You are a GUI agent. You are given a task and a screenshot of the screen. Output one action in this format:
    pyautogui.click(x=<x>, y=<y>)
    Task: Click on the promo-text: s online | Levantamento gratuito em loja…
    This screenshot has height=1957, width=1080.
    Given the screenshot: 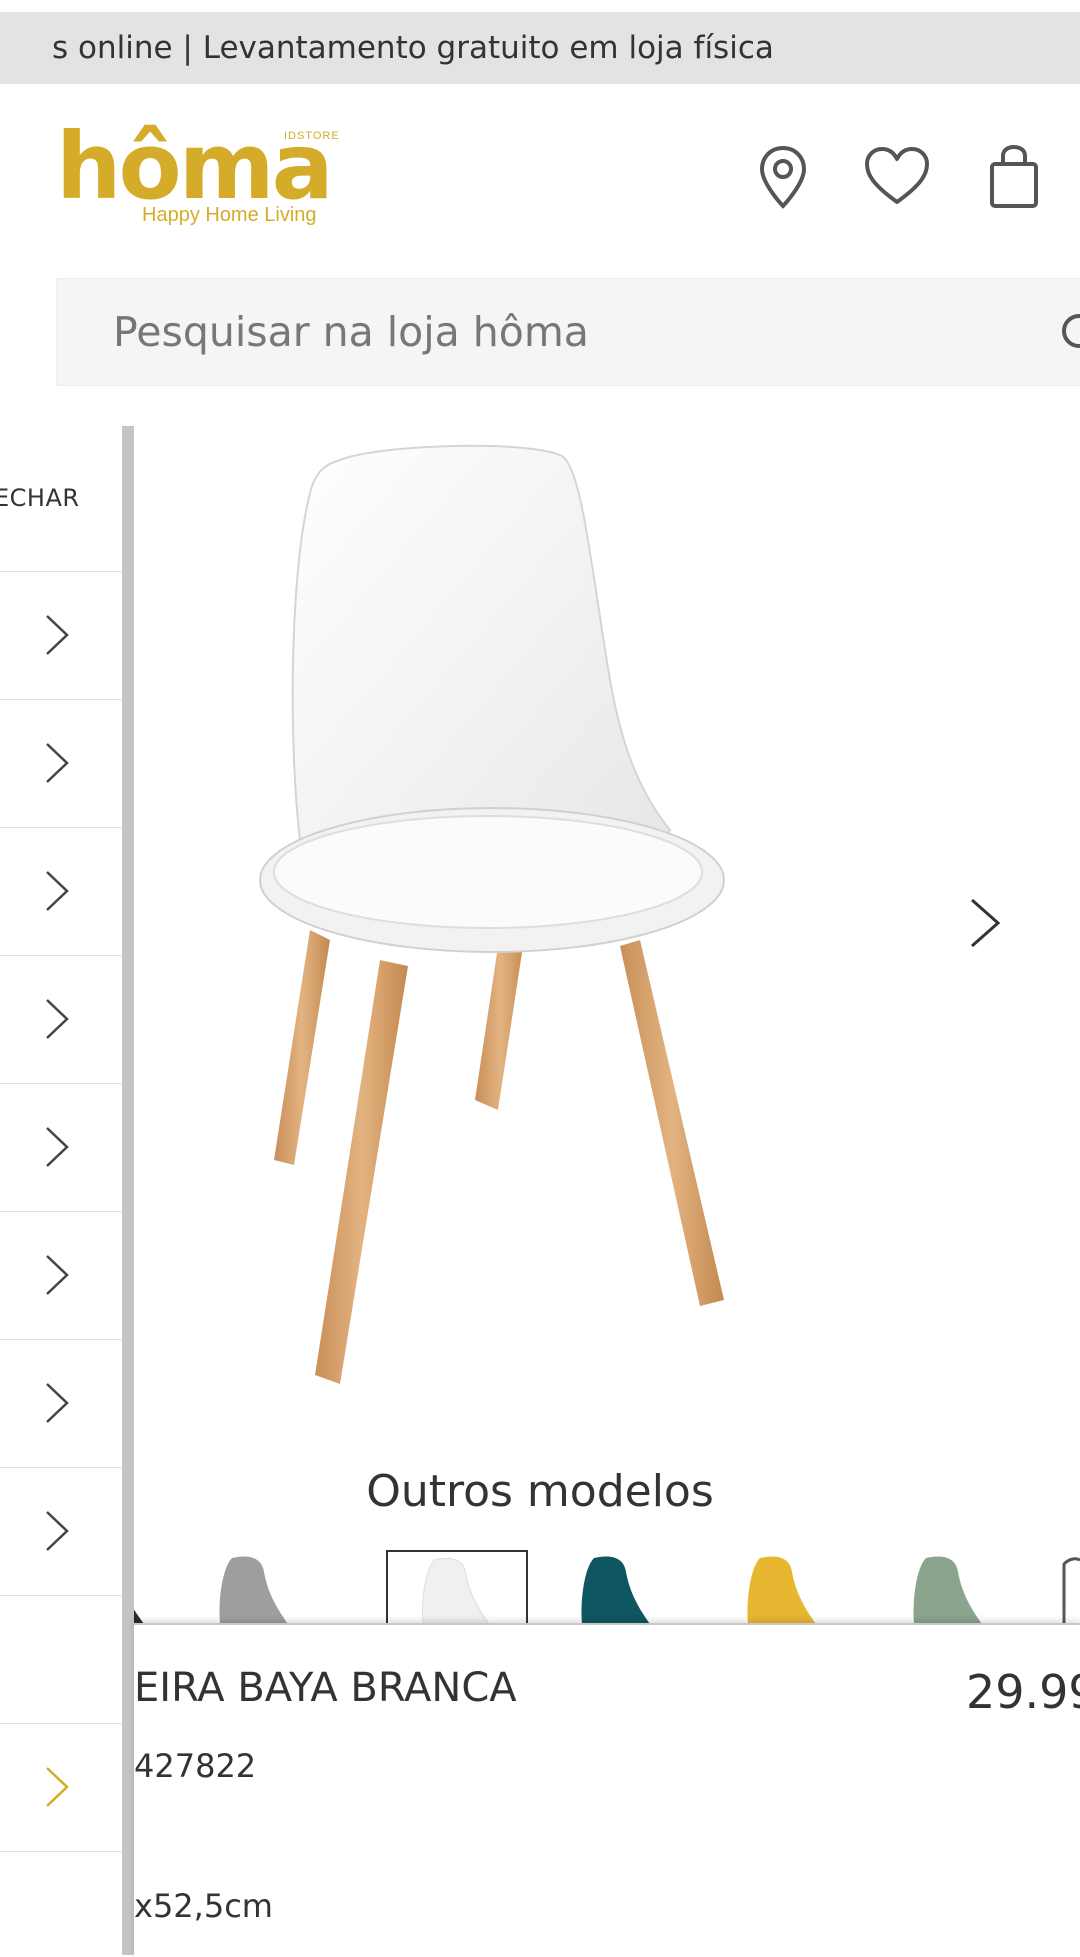 What is the action you would take?
    pyautogui.click(x=413, y=48)
    